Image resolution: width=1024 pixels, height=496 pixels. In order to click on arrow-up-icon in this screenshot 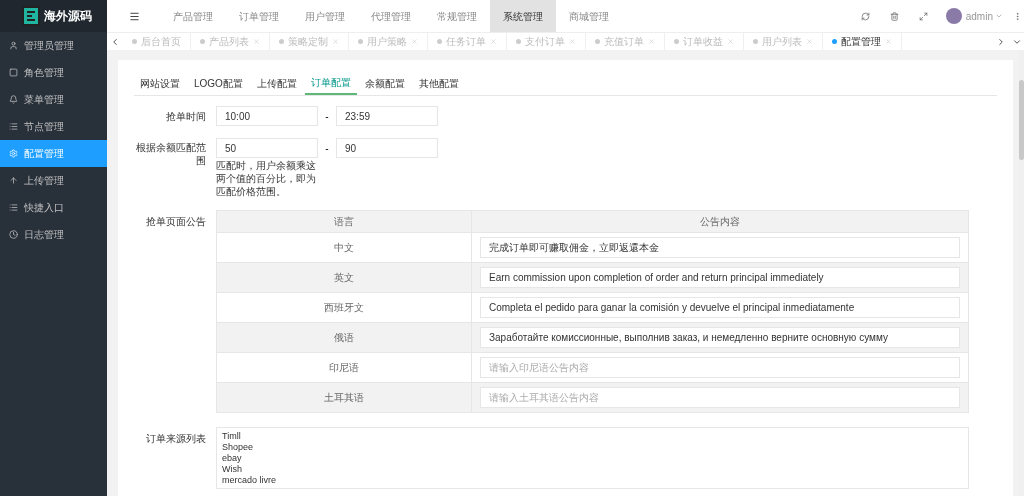, I will do `click(13, 180)`.